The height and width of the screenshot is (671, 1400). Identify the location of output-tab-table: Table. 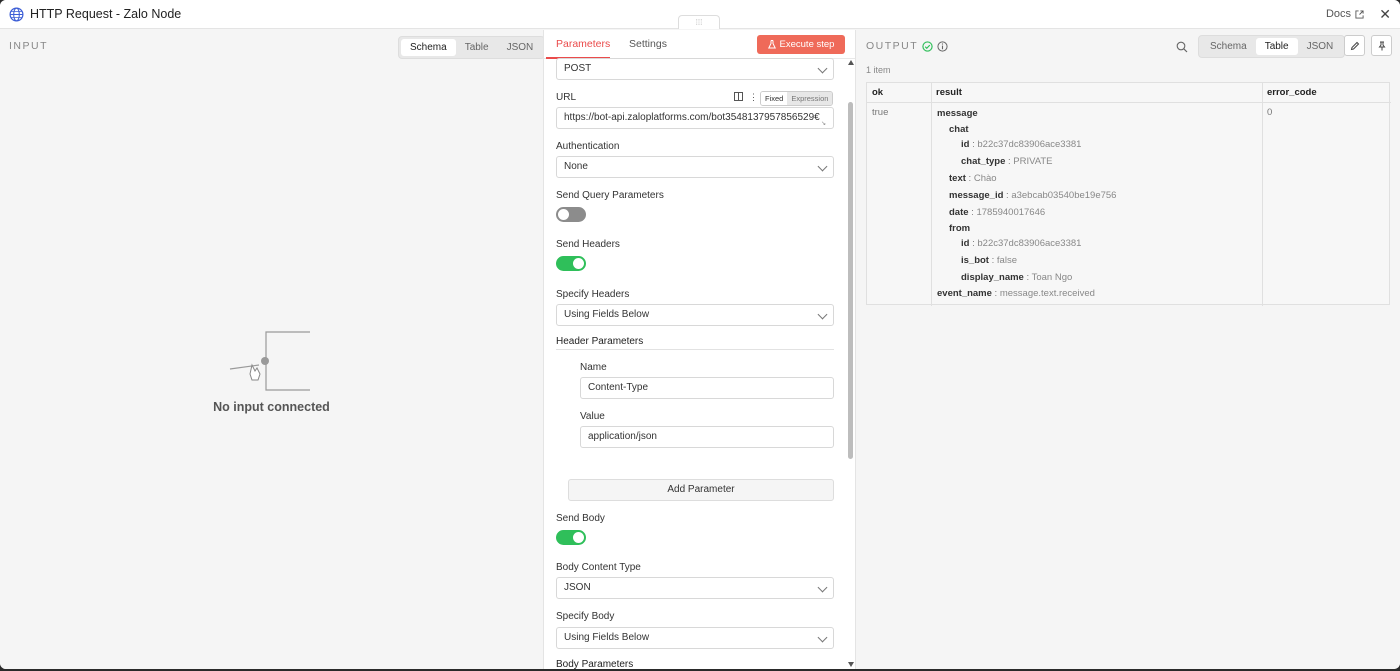
(1276, 46).